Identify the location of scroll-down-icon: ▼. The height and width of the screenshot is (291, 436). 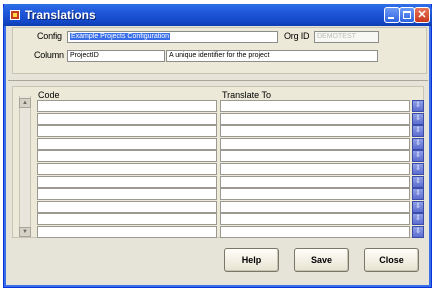
(25, 232).